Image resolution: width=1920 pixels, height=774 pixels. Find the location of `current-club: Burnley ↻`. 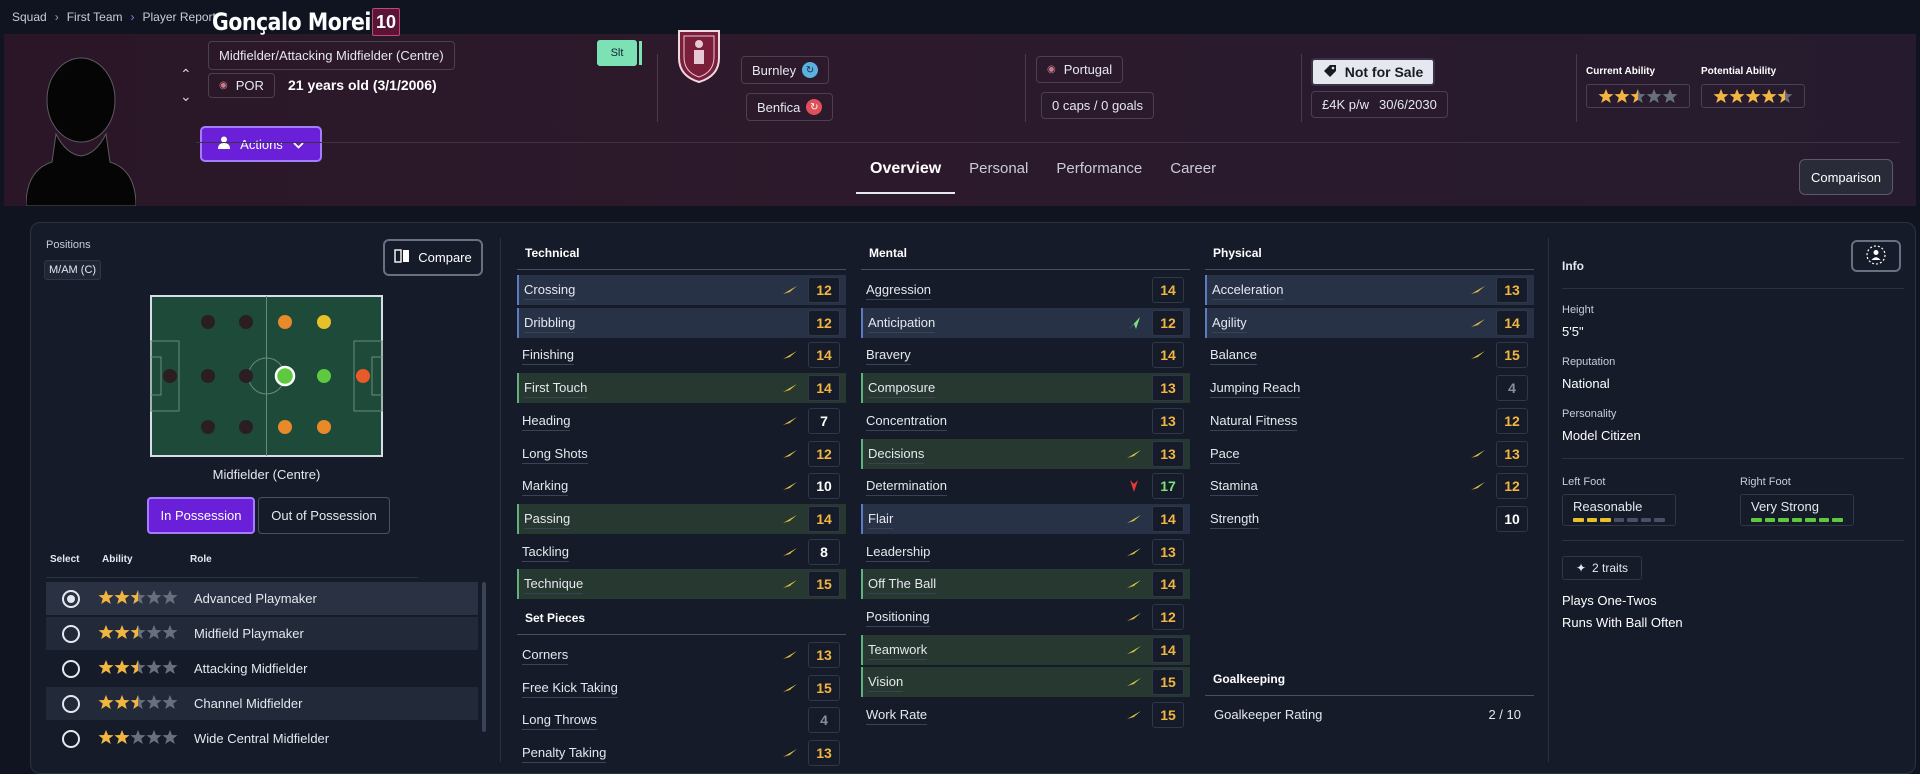

current-club: Burnley ↻ is located at coordinates (785, 70).